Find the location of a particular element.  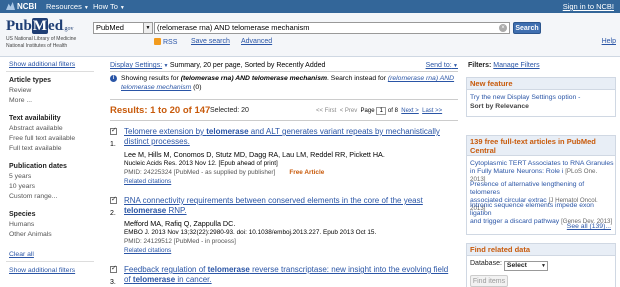

database-row: Database: Select ▼ is located at coordinates (509, 265).